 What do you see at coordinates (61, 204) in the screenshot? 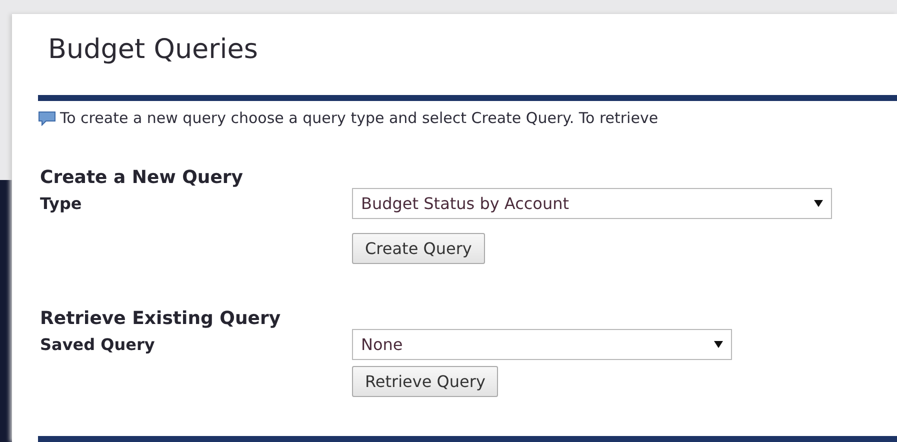
I see `field-label: Type` at bounding box center [61, 204].